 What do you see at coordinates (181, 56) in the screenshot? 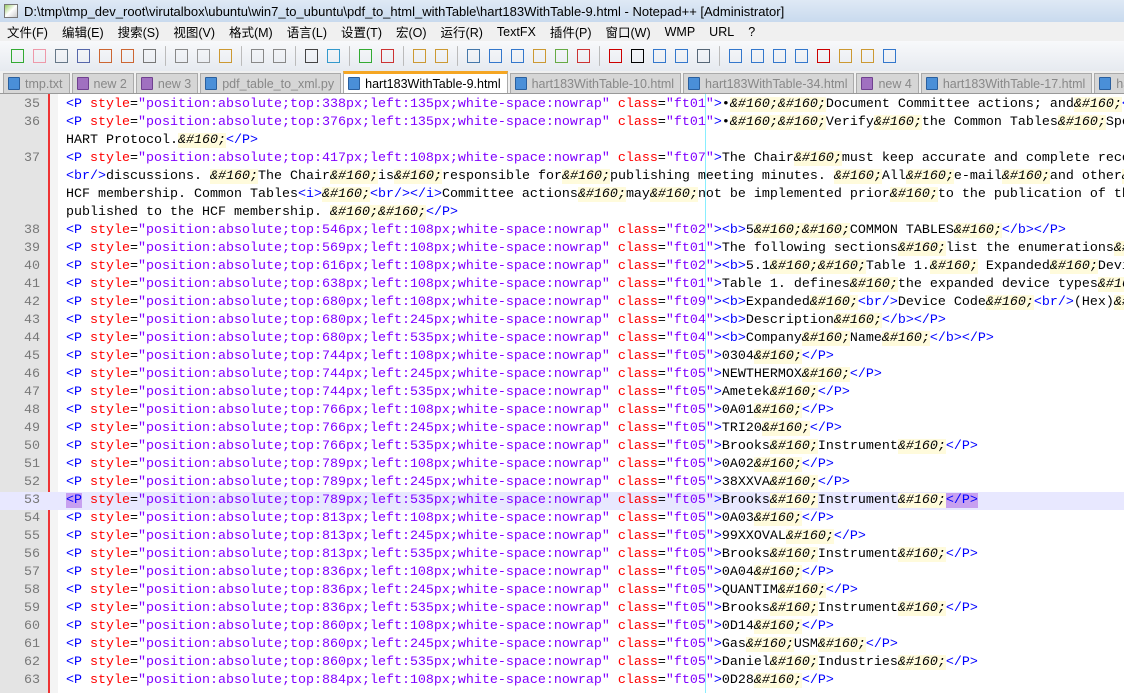
I see `cut-button` at bounding box center [181, 56].